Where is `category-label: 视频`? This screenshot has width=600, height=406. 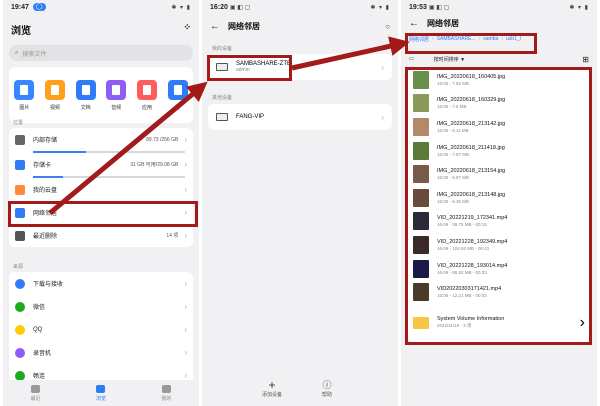 category-label: 视频 is located at coordinates (54, 107).